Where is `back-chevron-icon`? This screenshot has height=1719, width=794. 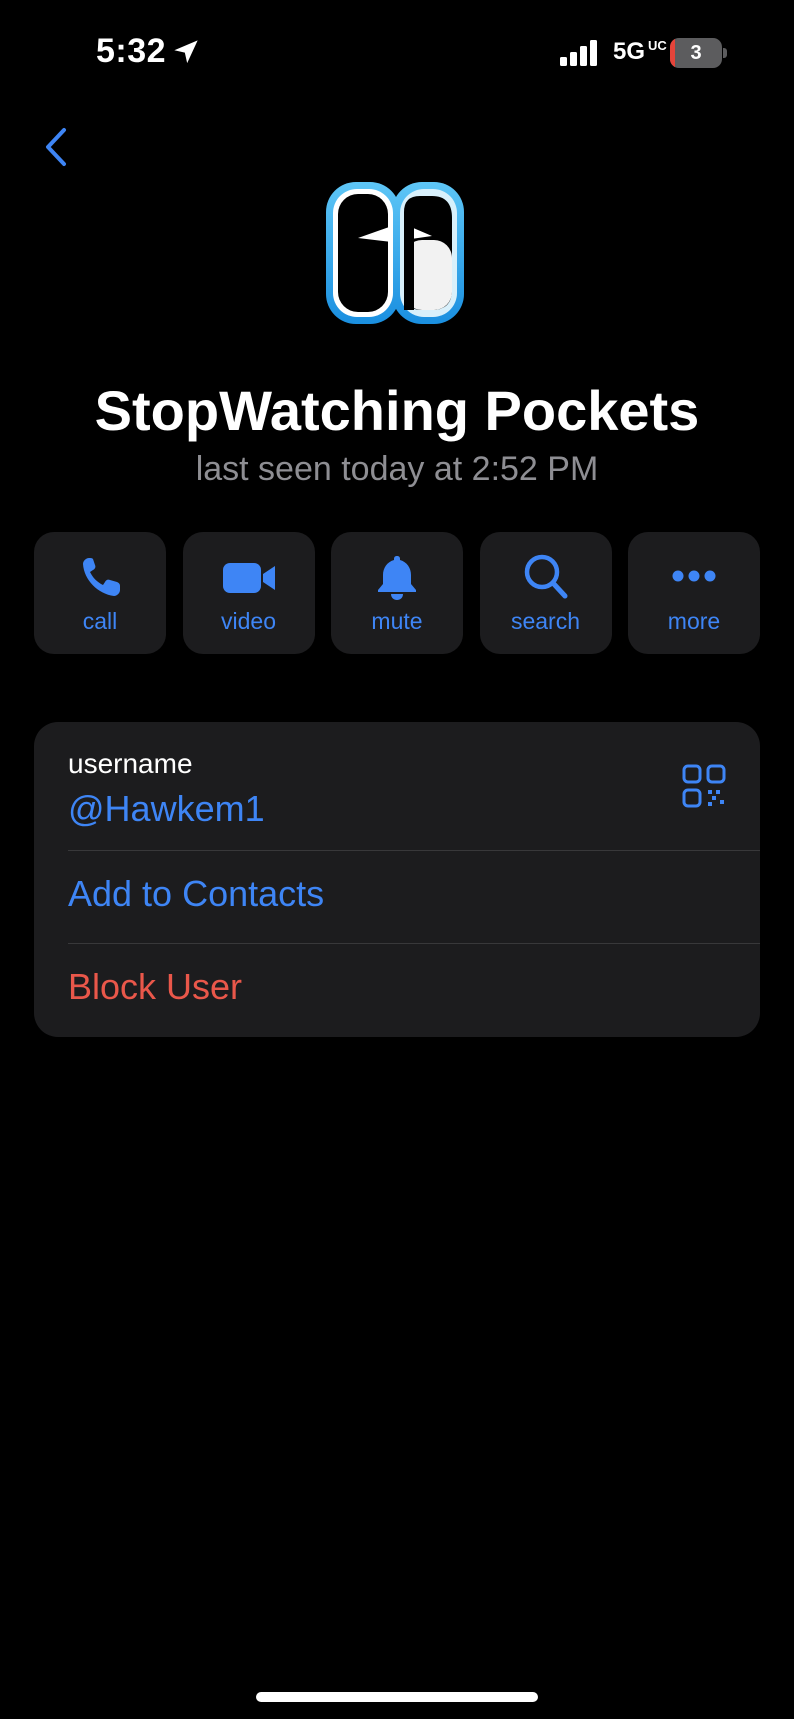
back-chevron-icon is located at coordinates (58, 147).